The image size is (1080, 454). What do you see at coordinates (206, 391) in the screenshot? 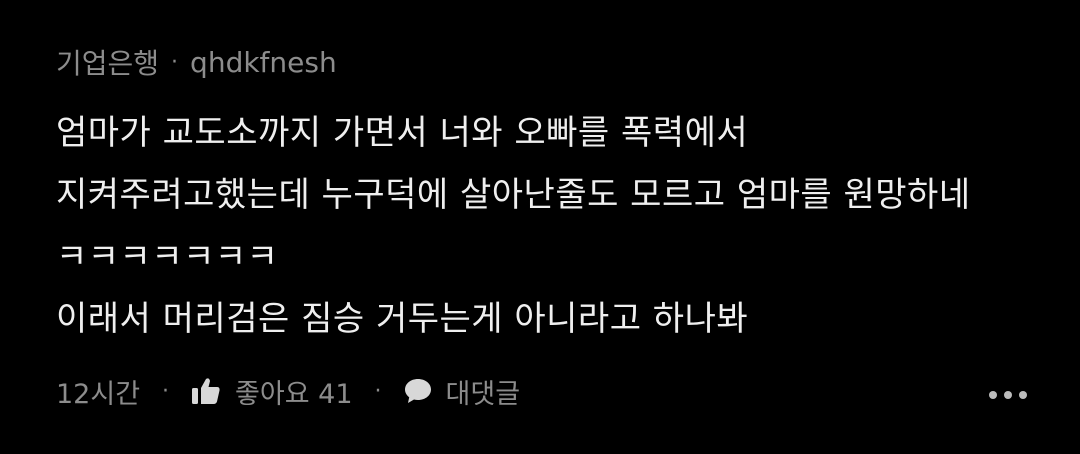
I see `thumbs-up-icon` at bounding box center [206, 391].